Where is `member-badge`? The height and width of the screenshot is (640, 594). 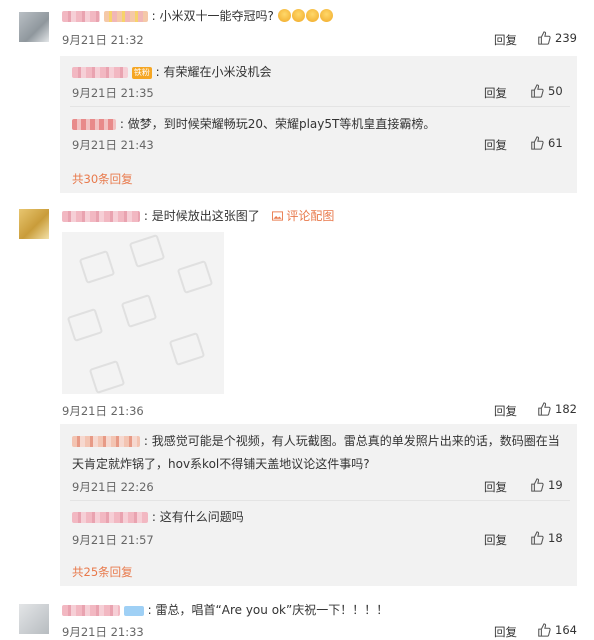 member-badge is located at coordinates (133, 610).